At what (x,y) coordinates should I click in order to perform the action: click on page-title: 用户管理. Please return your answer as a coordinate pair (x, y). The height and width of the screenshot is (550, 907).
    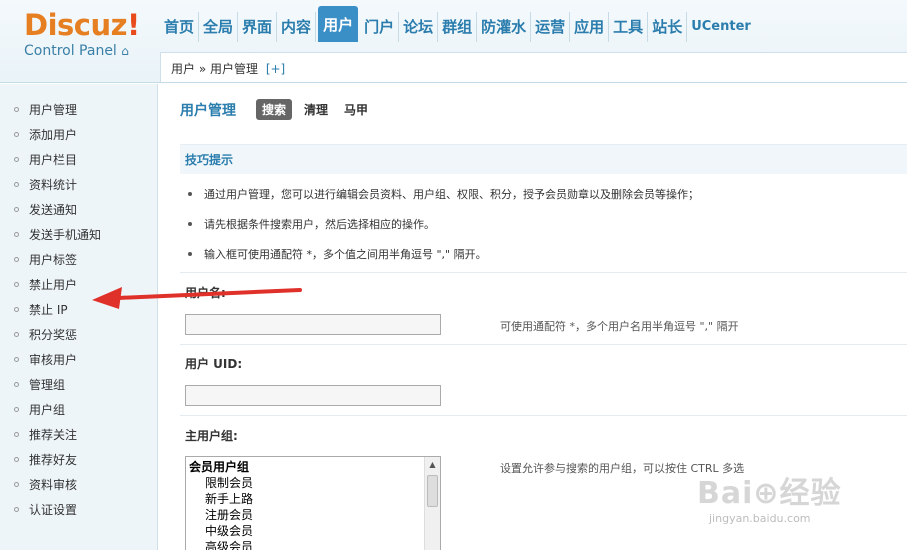
    Looking at the image, I should click on (208, 110).